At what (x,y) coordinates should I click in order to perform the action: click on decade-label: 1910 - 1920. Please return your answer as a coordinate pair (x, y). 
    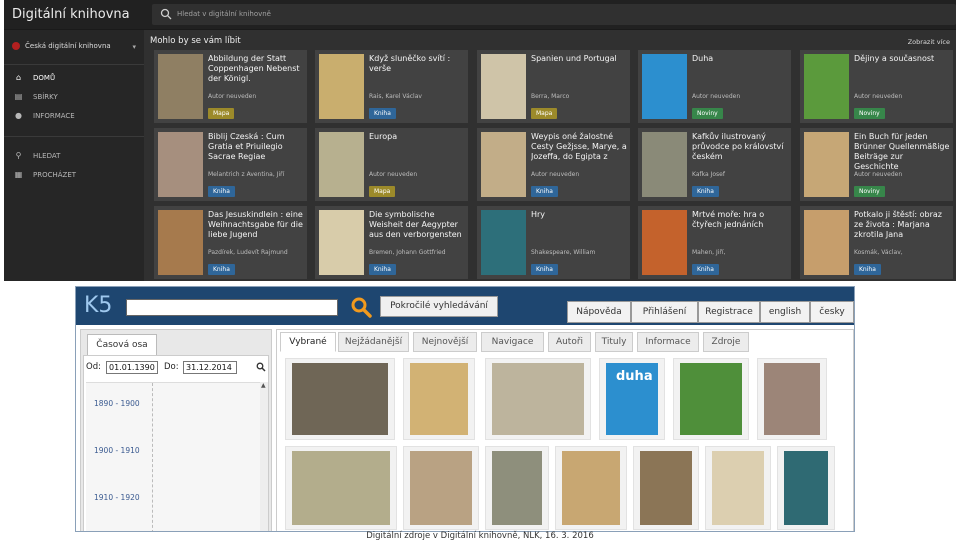
    Looking at the image, I should click on (117, 497).